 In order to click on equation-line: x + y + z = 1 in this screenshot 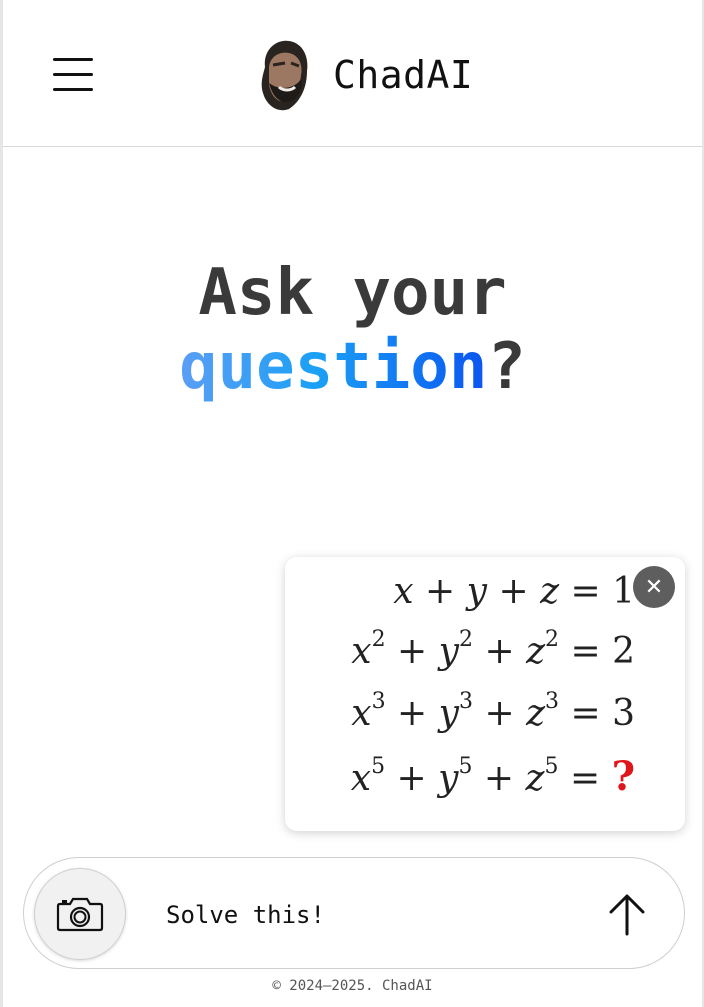, I will do `click(514, 591)`.